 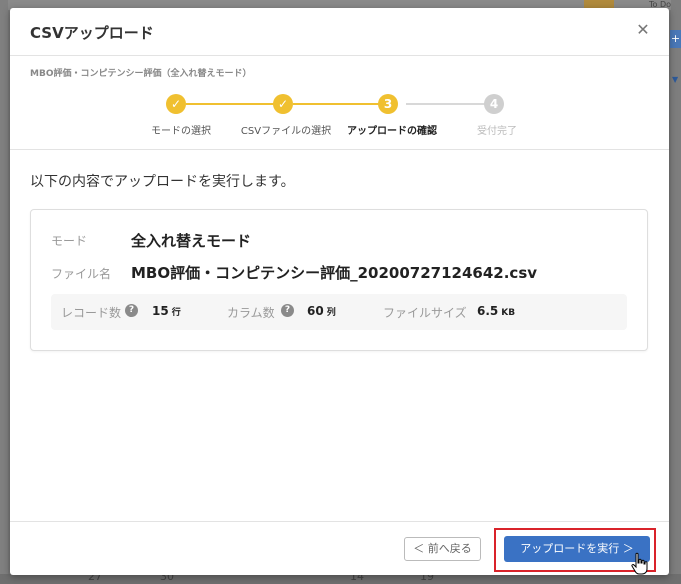 What do you see at coordinates (643, 30) in the screenshot?
I see `close-icon: ✕` at bounding box center [643, 30].